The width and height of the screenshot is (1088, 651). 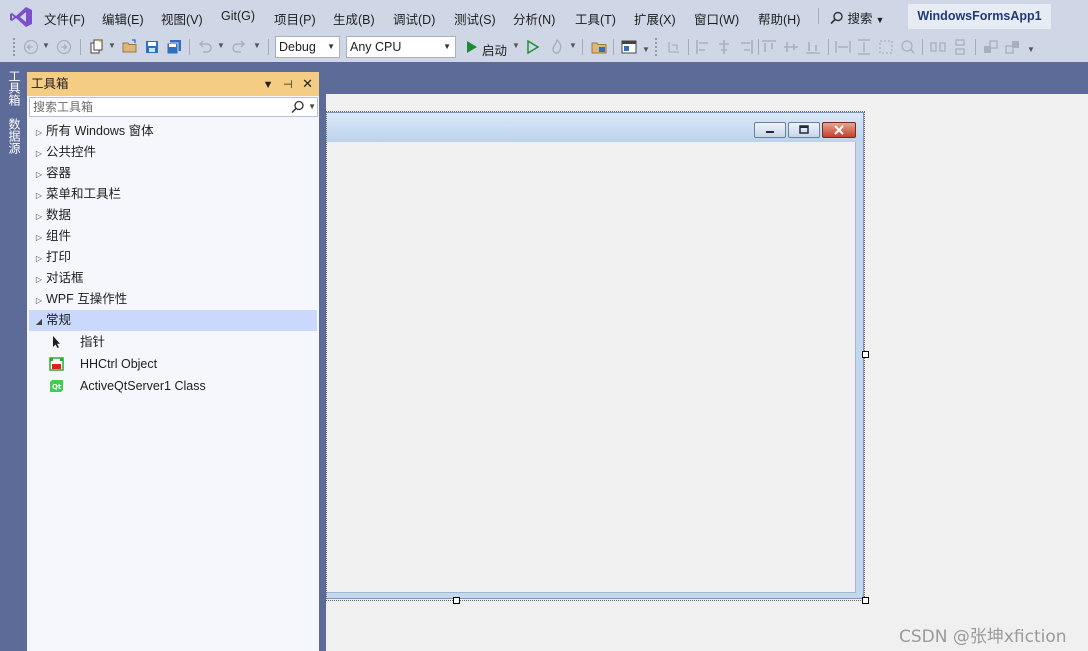 What do you see at coordinates (173, 215) in the screenshot?
I see `toolbox-category-data: ▷ 数据` at bounding box center [173, 215].